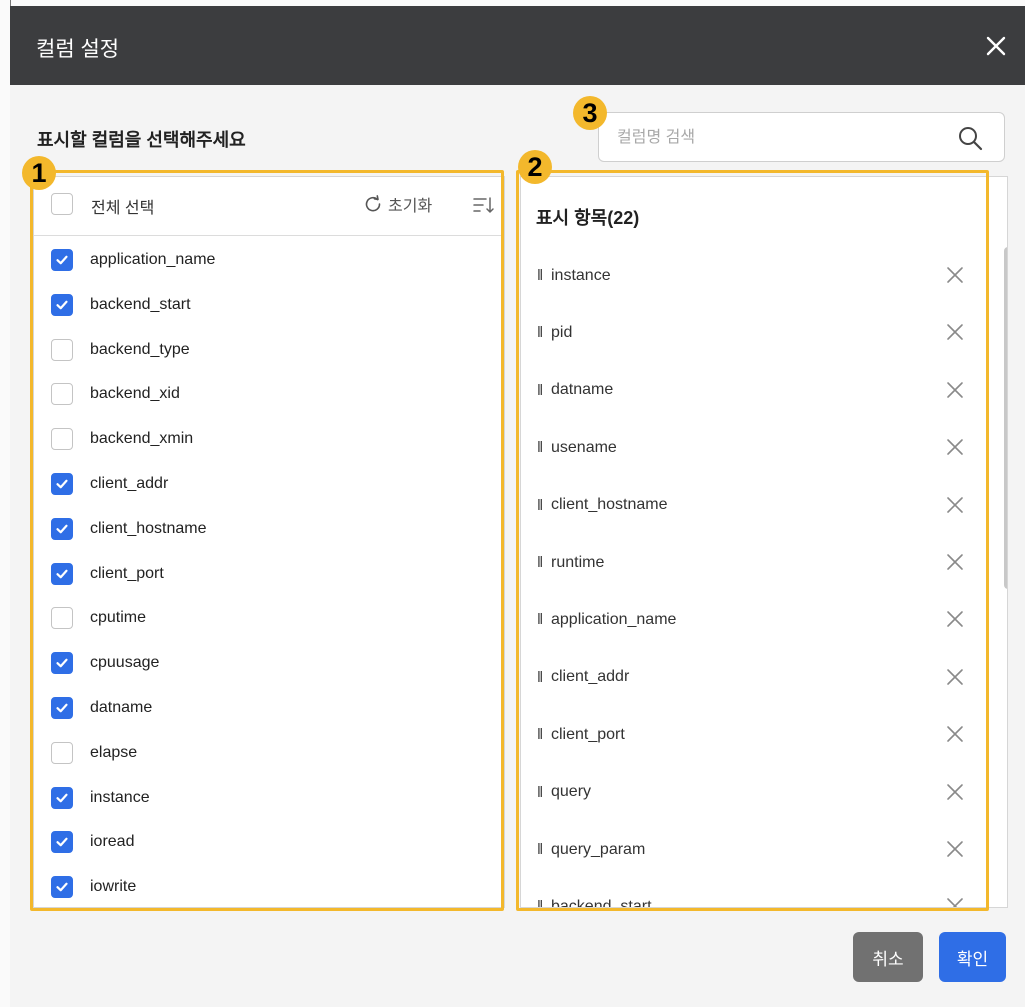 The width and height of the screenshot is (1025, 1007). Describe the element at coordinates (581, 275) in the screenshot. I see `displayed-column-label: instance` at that location.